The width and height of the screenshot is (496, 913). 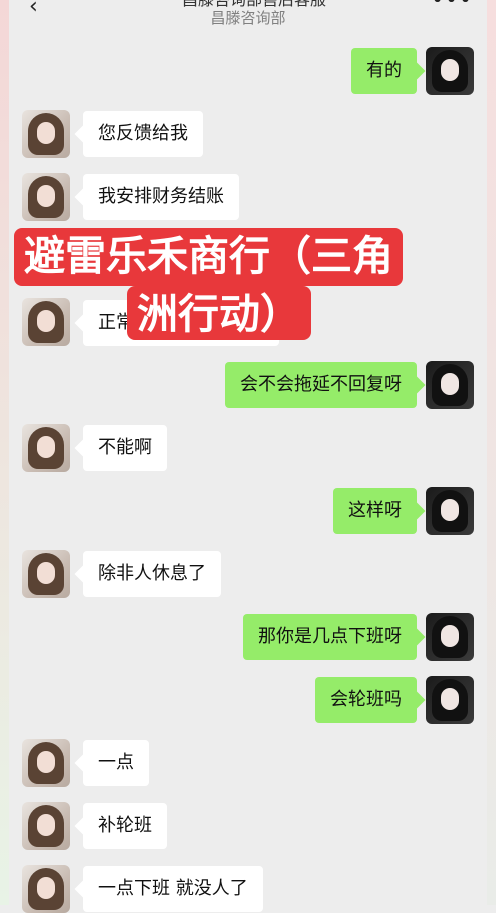 I want to click on message-text: 我安排财务结账, so click(x=161, y=196).